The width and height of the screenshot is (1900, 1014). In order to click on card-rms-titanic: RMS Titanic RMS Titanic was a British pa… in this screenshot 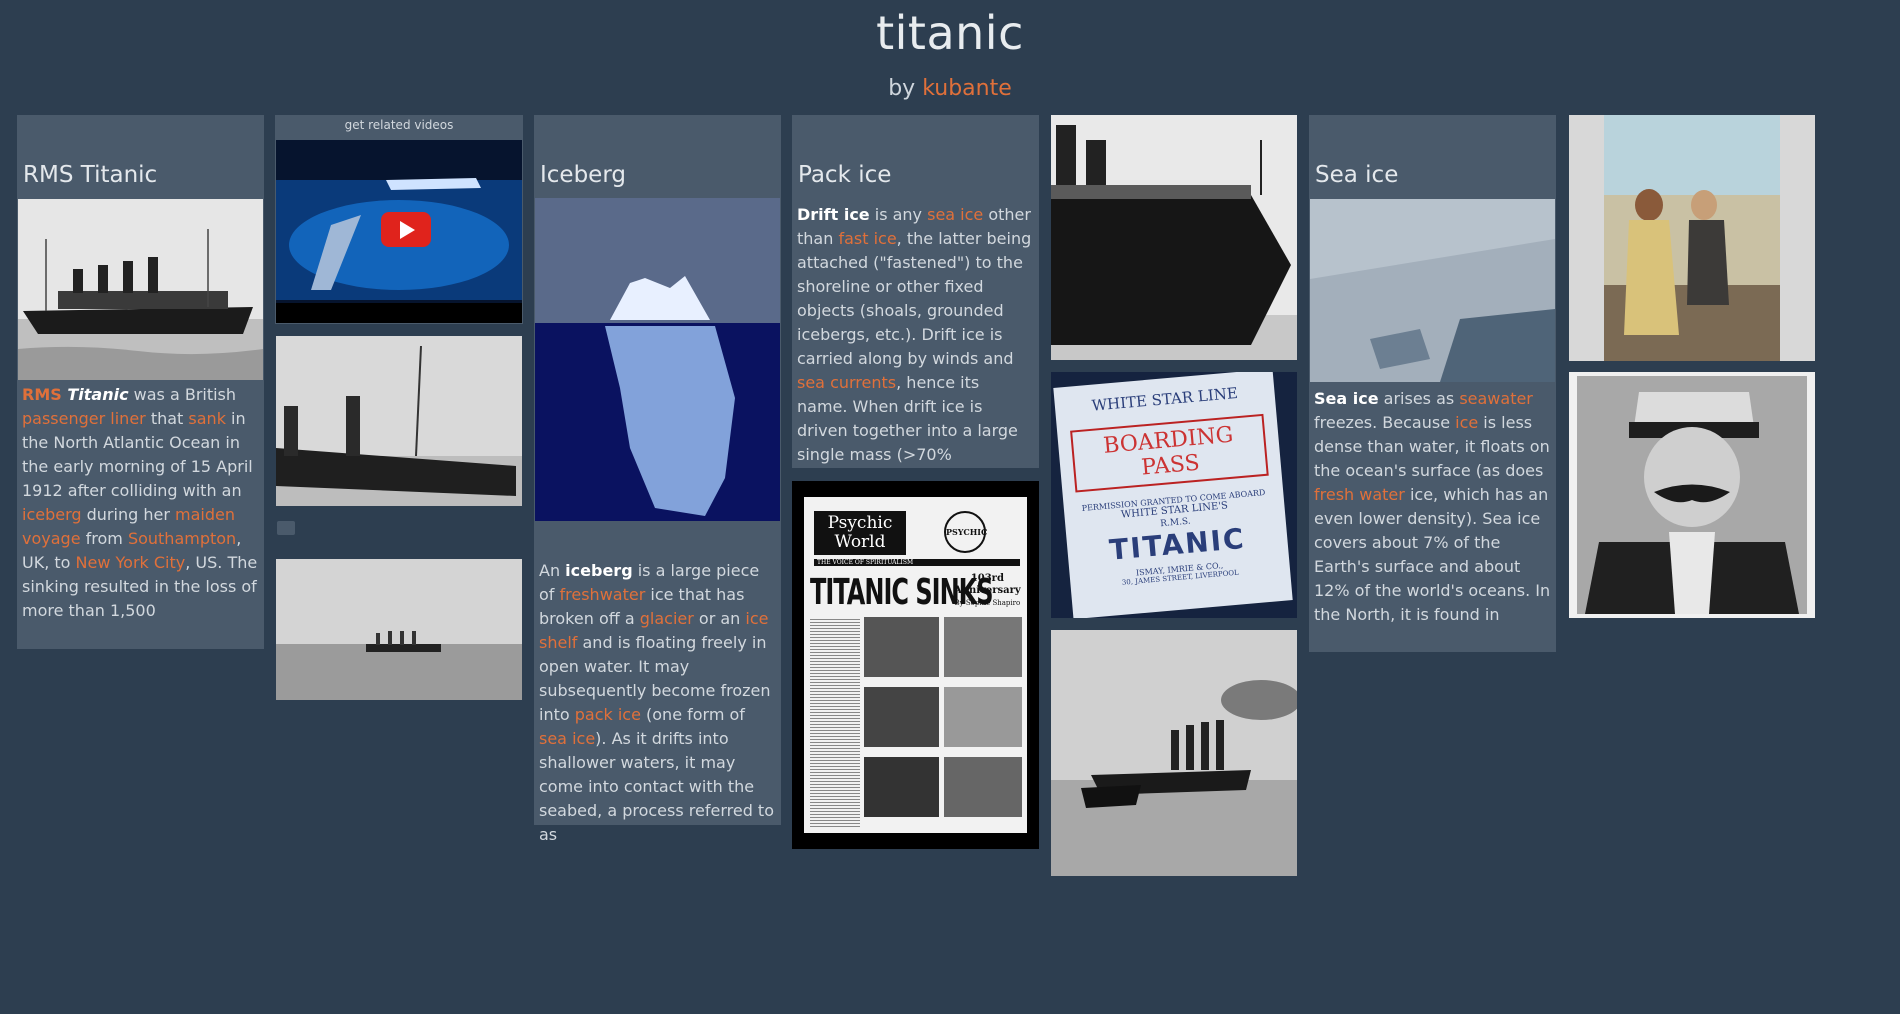, I will do `click(140, 382)`.